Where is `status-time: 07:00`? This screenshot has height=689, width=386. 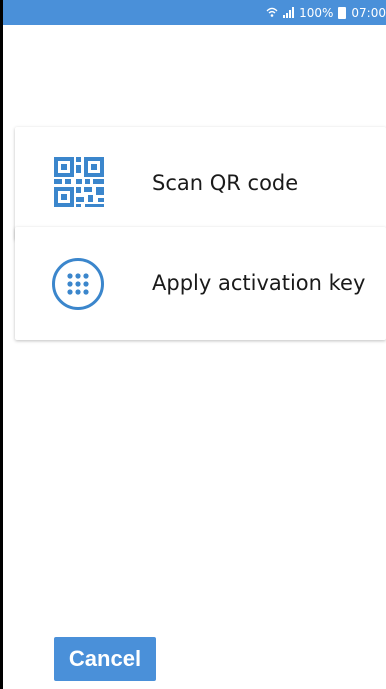 status-time: 07:00 is located at coordinates (368, 12).